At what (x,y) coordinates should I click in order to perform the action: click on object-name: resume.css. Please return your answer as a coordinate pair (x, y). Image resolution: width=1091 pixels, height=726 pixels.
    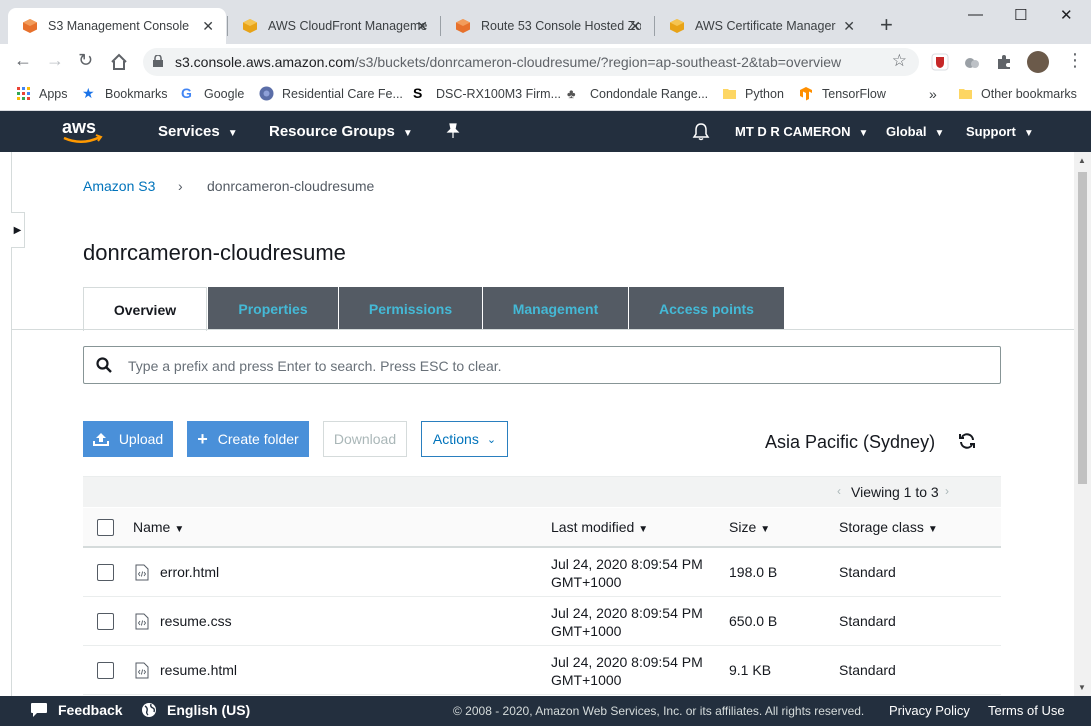
    Looking at the image, I should click on (196, 621).